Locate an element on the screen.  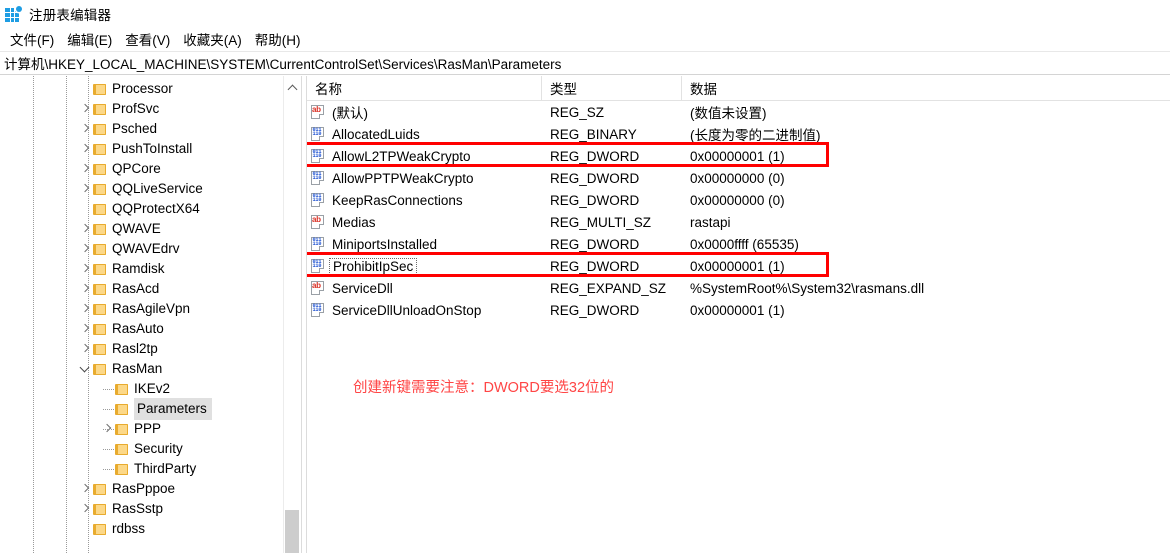
tree-item-security: Security is located at coordinates (142, 449).